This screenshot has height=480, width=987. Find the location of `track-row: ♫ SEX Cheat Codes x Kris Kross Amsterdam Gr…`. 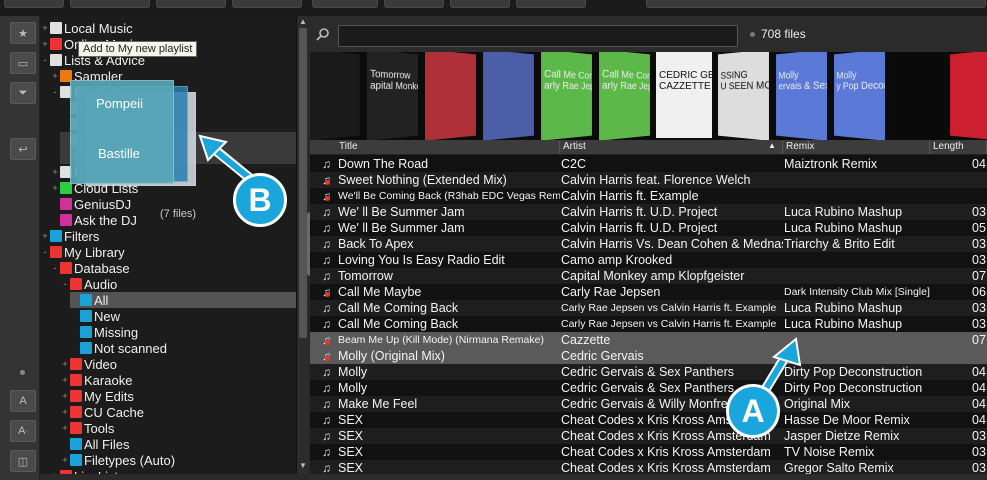

track-row: ♫ SEX Cheat Codes x Kris Kross Amsterdam Gr… is located at coordinates (648, 467).